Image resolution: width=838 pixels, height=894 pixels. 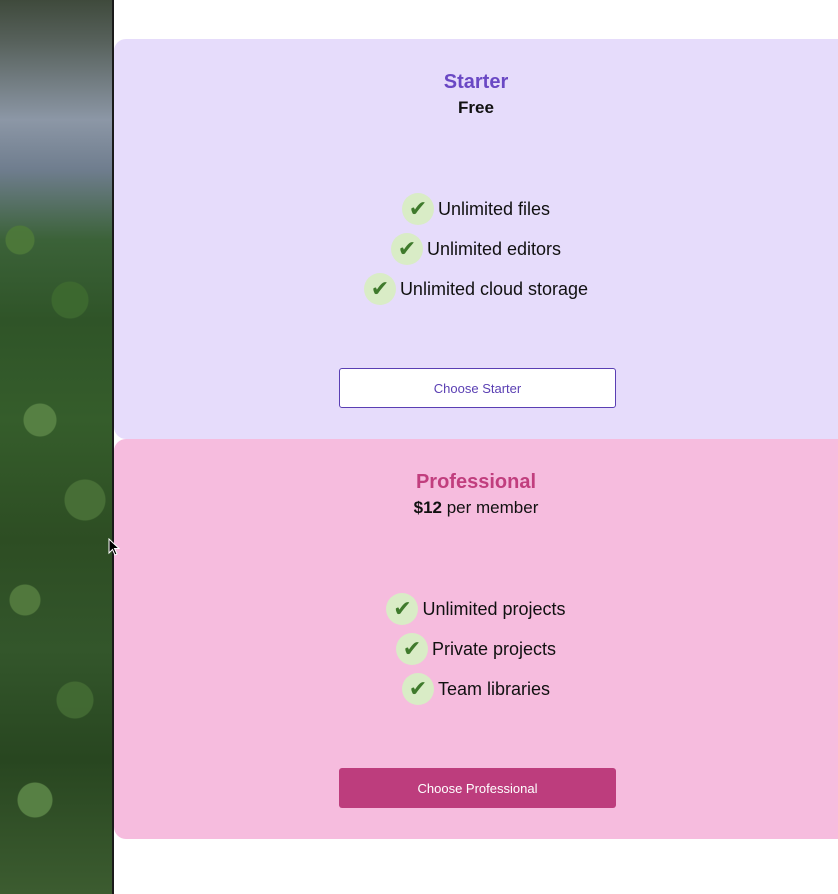 What do you see at coordinates (494, 648) in the screenshot?
I see `feature-label: Private projects` at bounding box center [494, 648].